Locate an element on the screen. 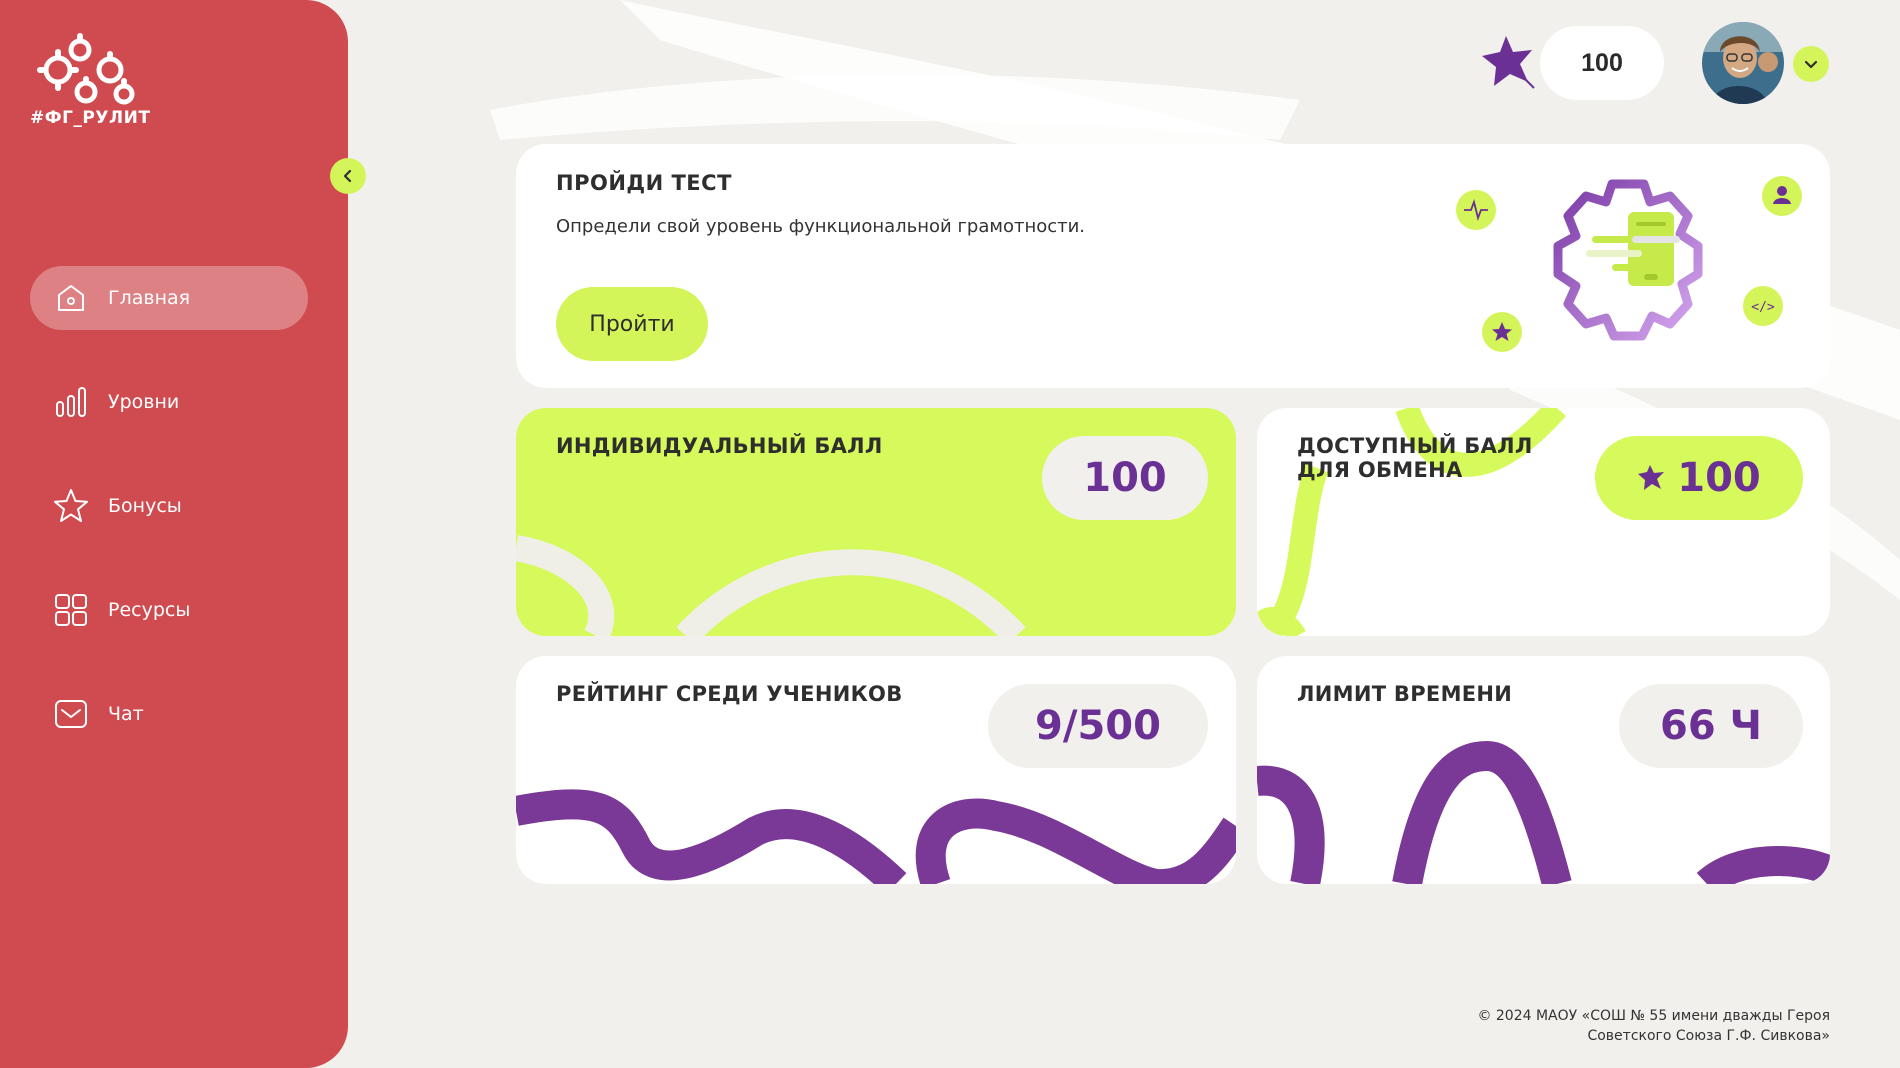 The image size is (1900, 1068). time-limit-card: ЛИМИТ ВРЕМЕНИ 66 Ч is located at coordinates (1543, 770).